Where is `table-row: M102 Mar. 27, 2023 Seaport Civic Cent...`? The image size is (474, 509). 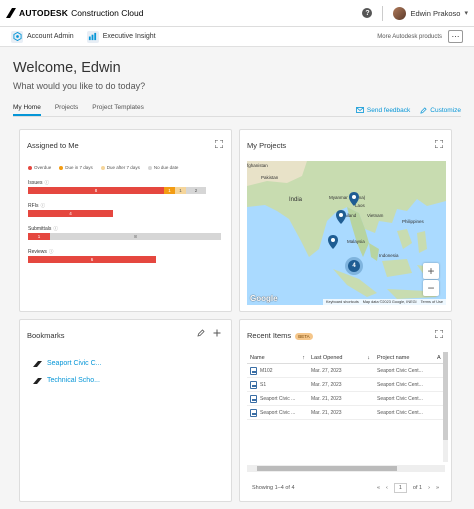 table-row: M102 Mar. 27, 2023 Seaport Civic Cent... is located at coordinates (346, 371).